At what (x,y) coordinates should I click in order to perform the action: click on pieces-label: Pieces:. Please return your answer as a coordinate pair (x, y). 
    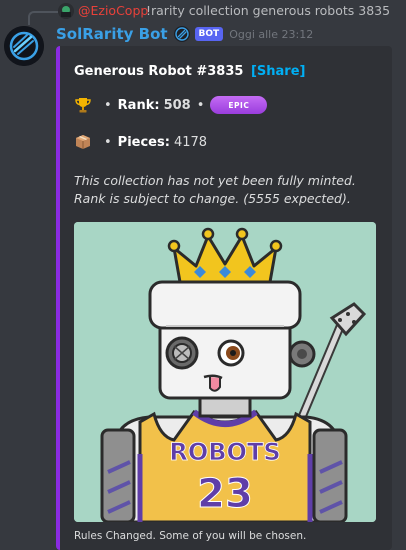
    Looking at the image, I should click on (143, 142).